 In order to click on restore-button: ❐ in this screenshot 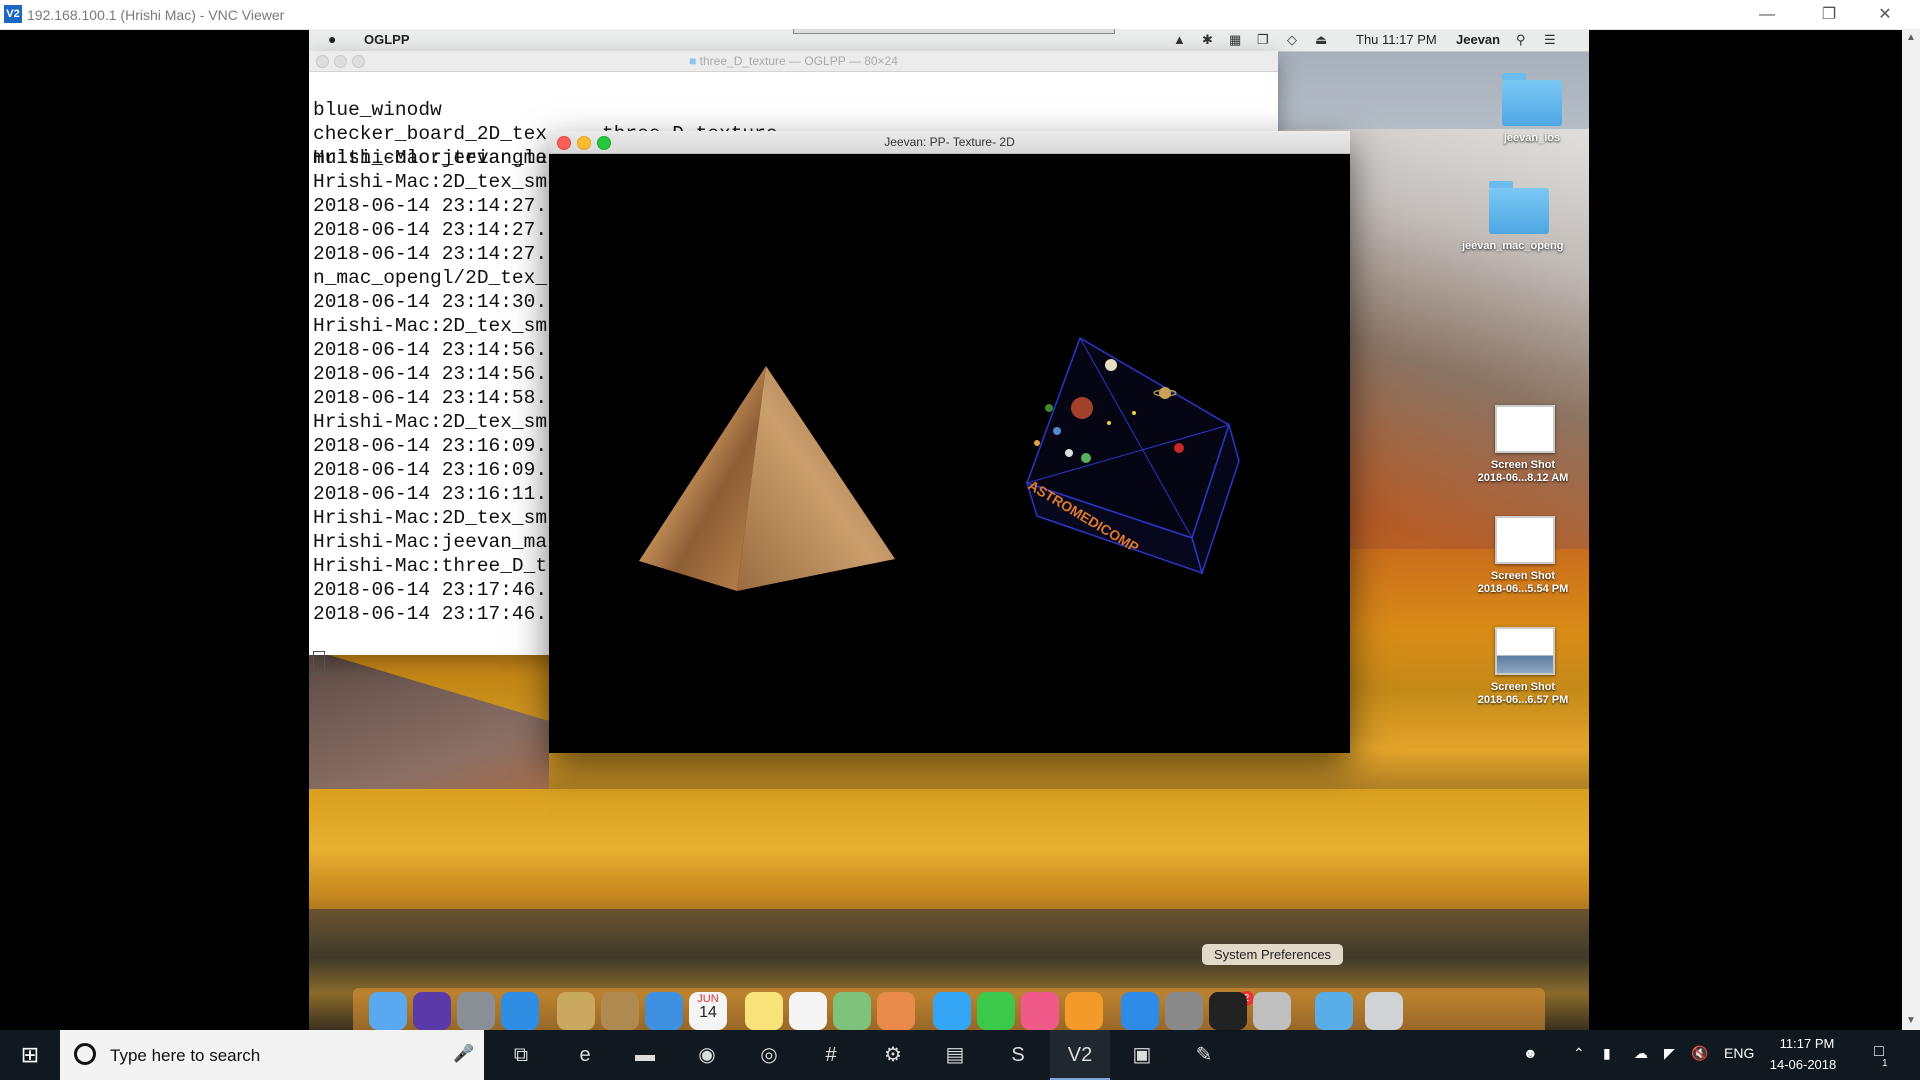, I will do `click(1829, 14)`.